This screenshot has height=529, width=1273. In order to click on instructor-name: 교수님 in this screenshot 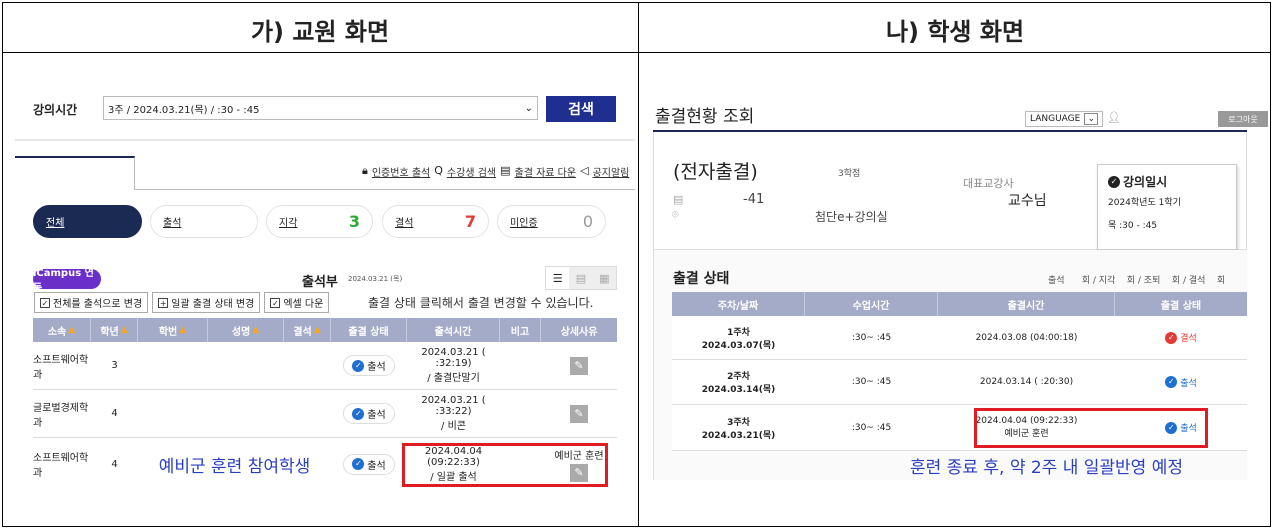, I will do `click(1027, 201)`.